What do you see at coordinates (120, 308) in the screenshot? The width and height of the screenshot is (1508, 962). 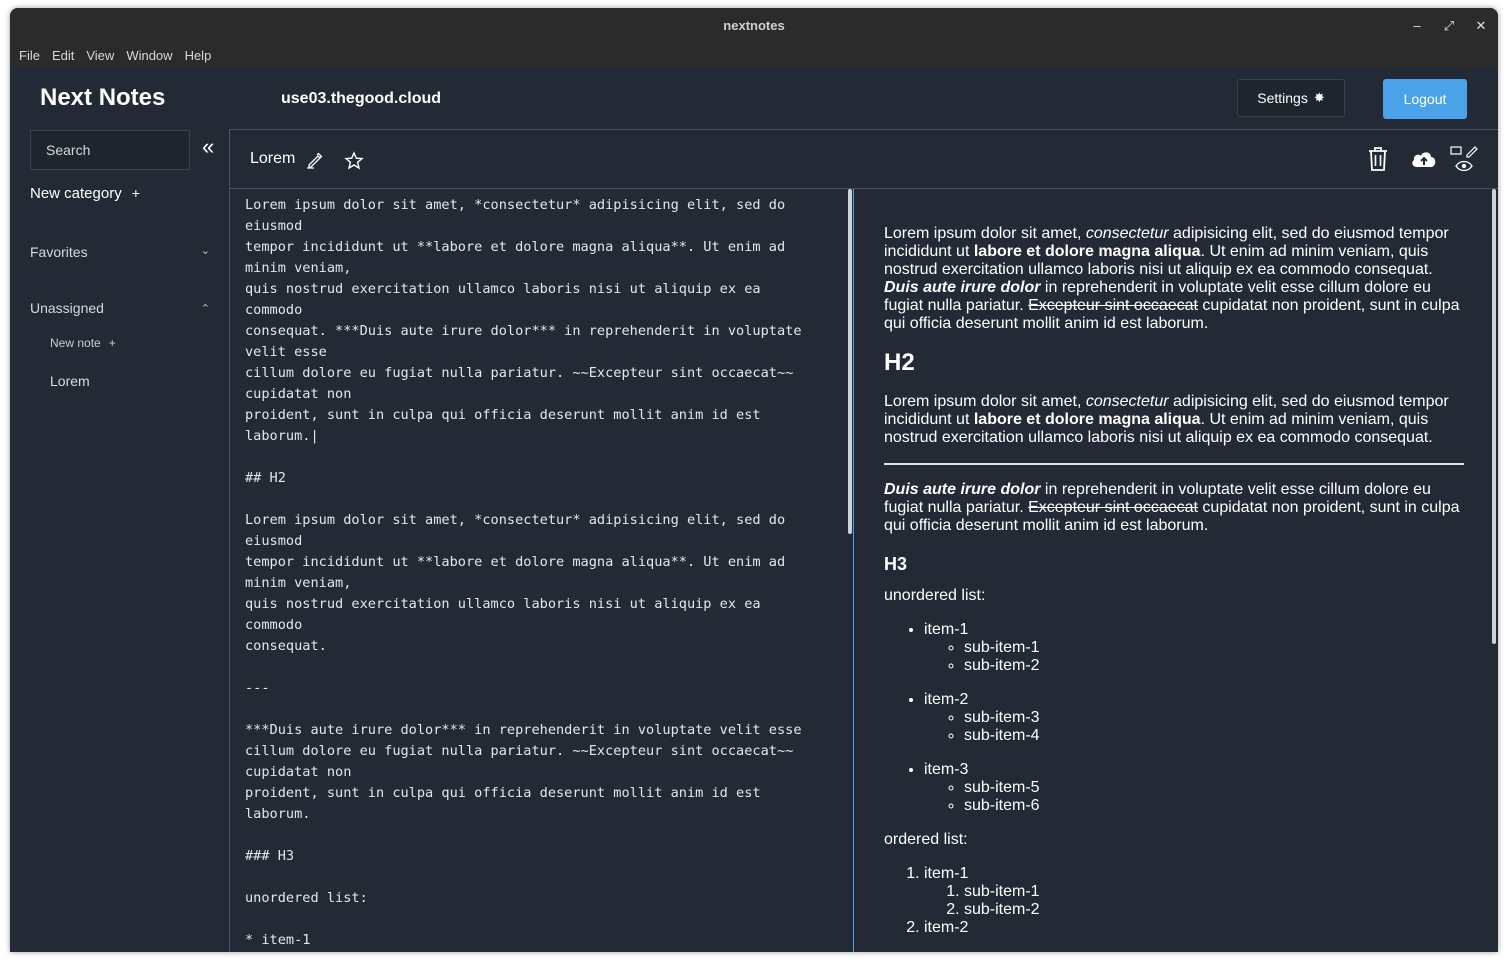 I see `unassigned-section: Unassigned ⌃` at bounding box center [120, 308].